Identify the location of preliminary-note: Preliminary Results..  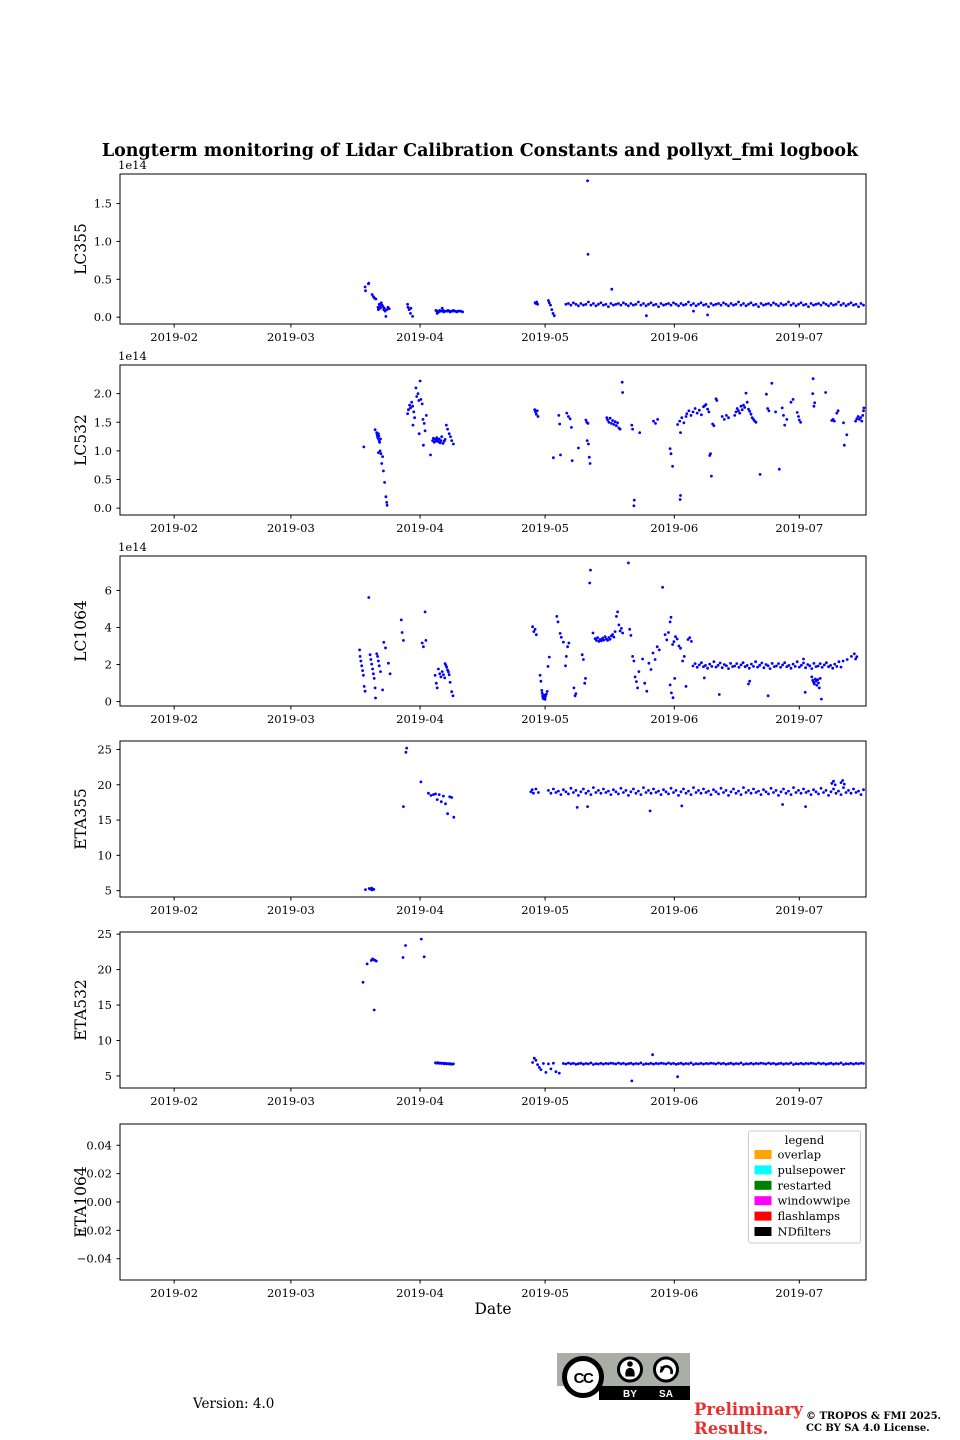
(748, 1419).